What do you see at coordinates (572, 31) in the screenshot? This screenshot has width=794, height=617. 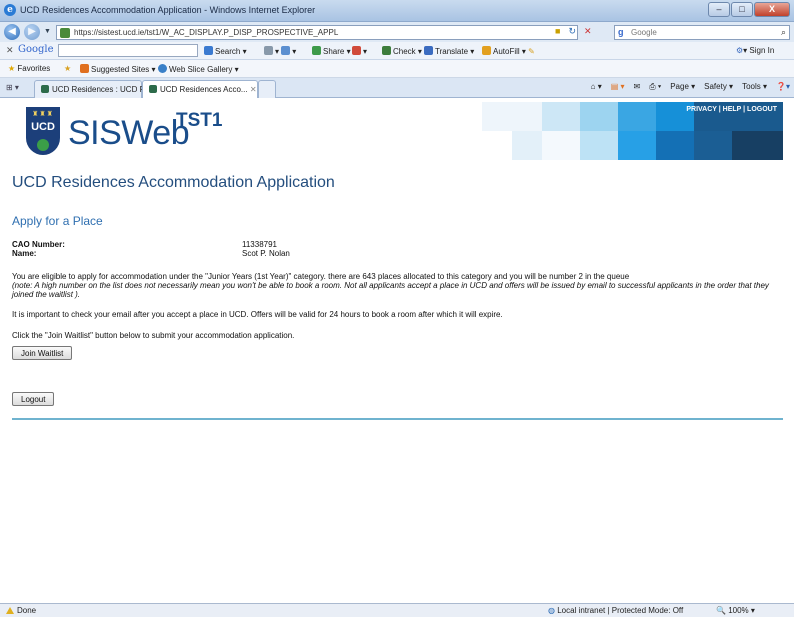 I see `refresh-icon: ↻` at bounding box center [572, 31].